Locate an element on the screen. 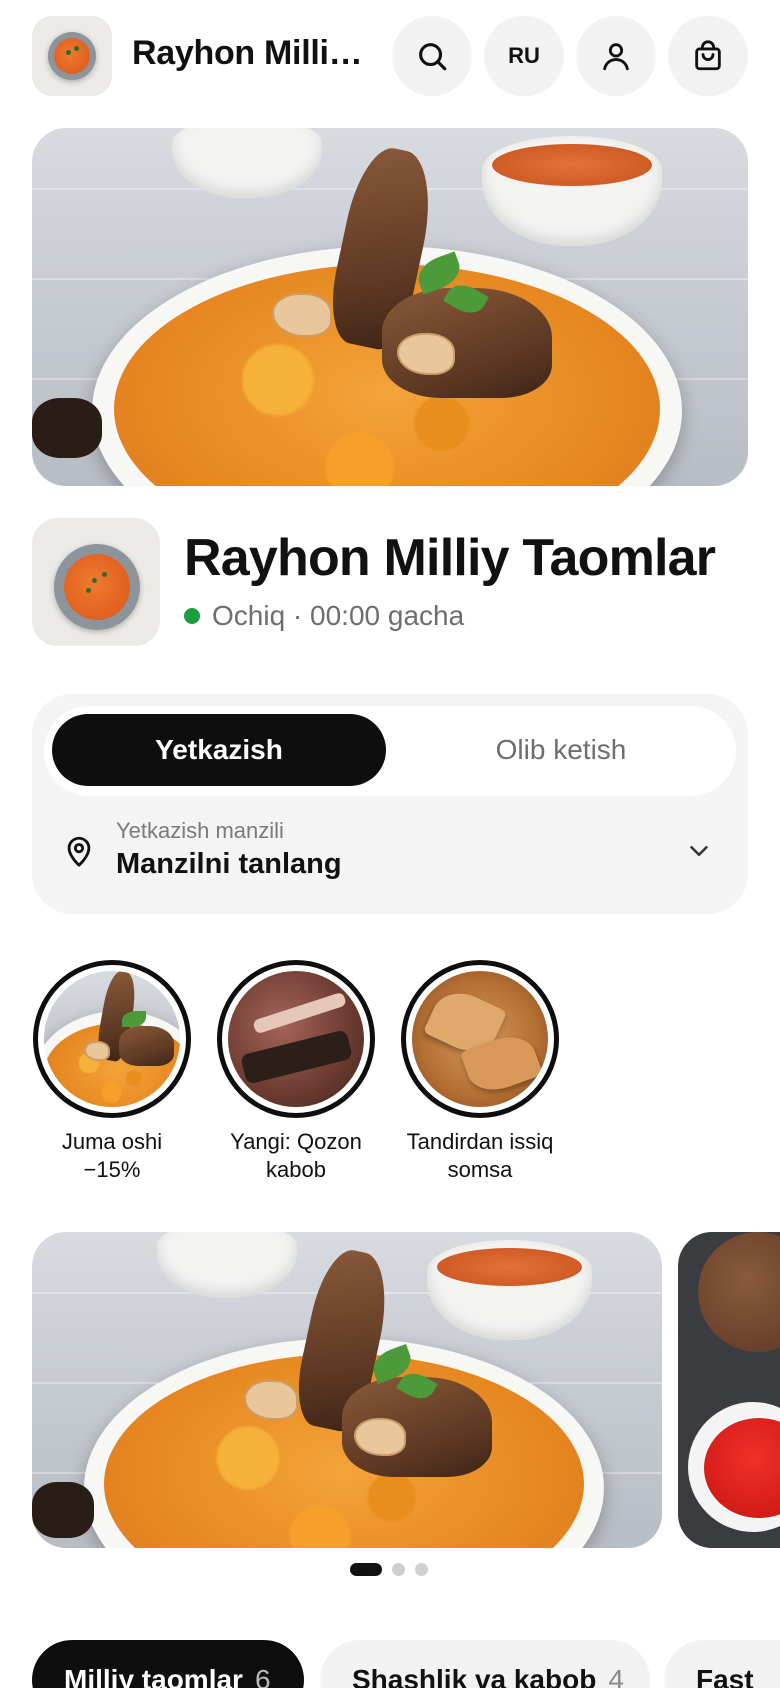 The width and height of the screenshot is (780, 1688). promo-banner-next is located at coordinates (729, 1390).